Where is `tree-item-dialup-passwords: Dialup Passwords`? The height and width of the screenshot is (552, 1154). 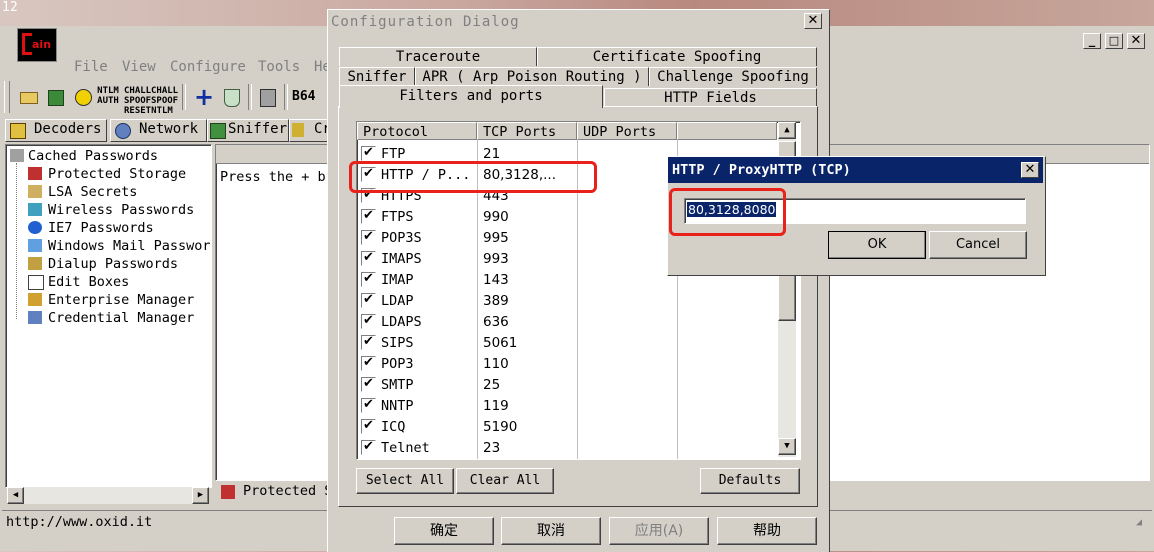 tree-item-dialup-passwords: Dialup Passwords is located at coordinates (103, 264).